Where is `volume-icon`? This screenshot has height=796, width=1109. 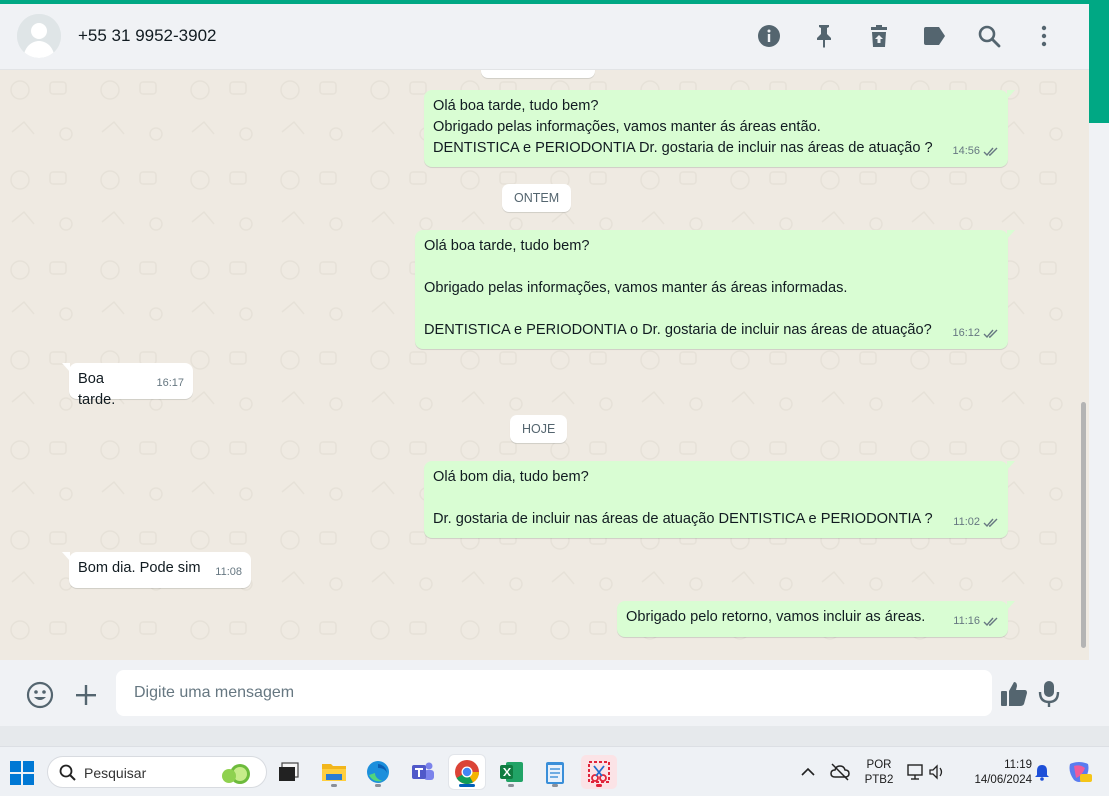
volume-icon is located at coordinates (936, 772).